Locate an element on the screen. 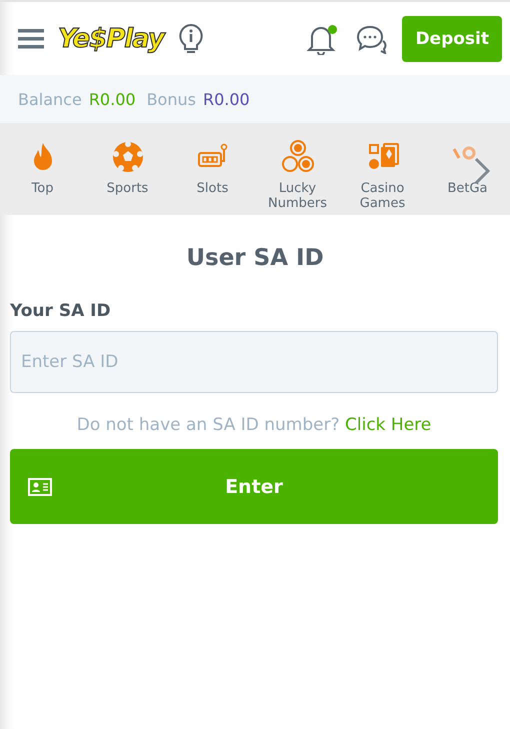 Image resolution: width=510 pixels, height=729 pixels. sa-id-input: Enter SA ID is located at coordinates (254, 362).